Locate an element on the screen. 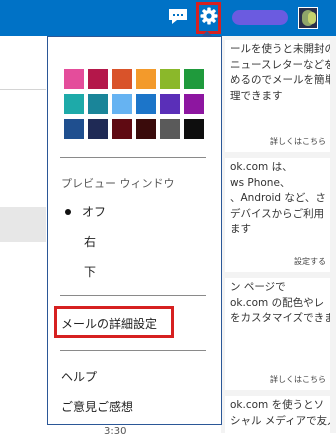  info-card-link: 設定する is located at coordinates (310, 262).